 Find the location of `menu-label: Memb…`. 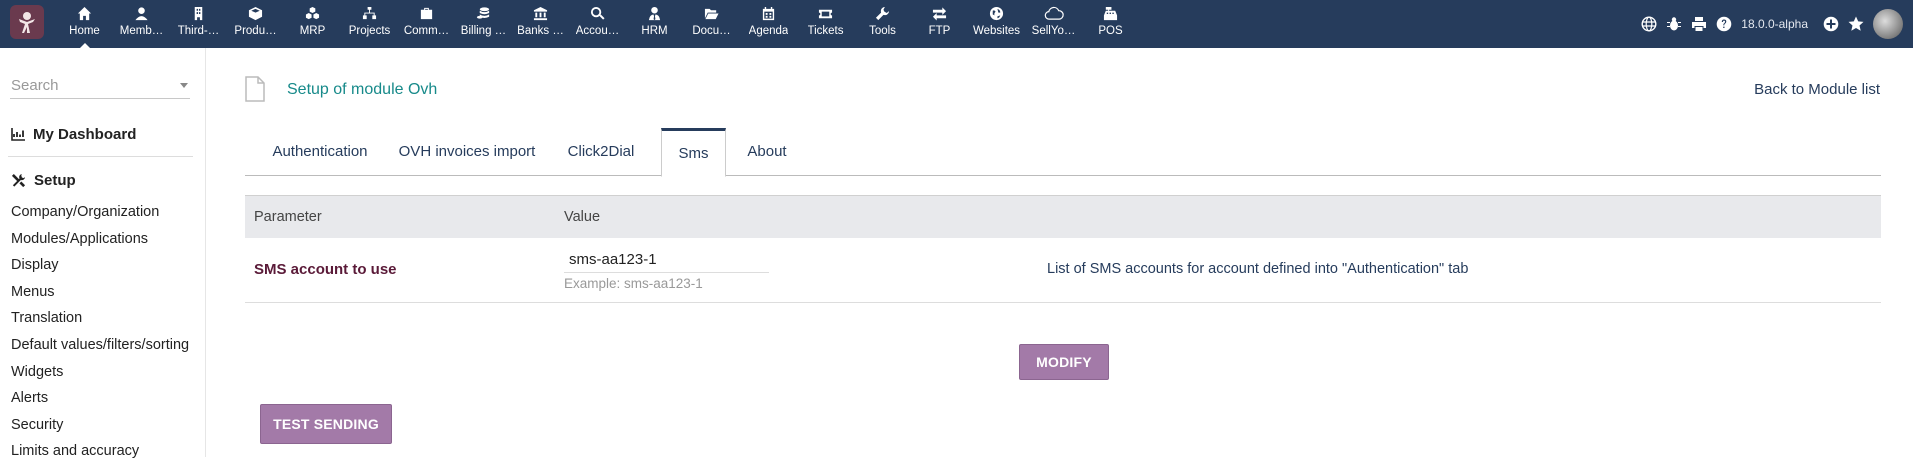

menu-label: Memb… is located at coordinates (141, 31).